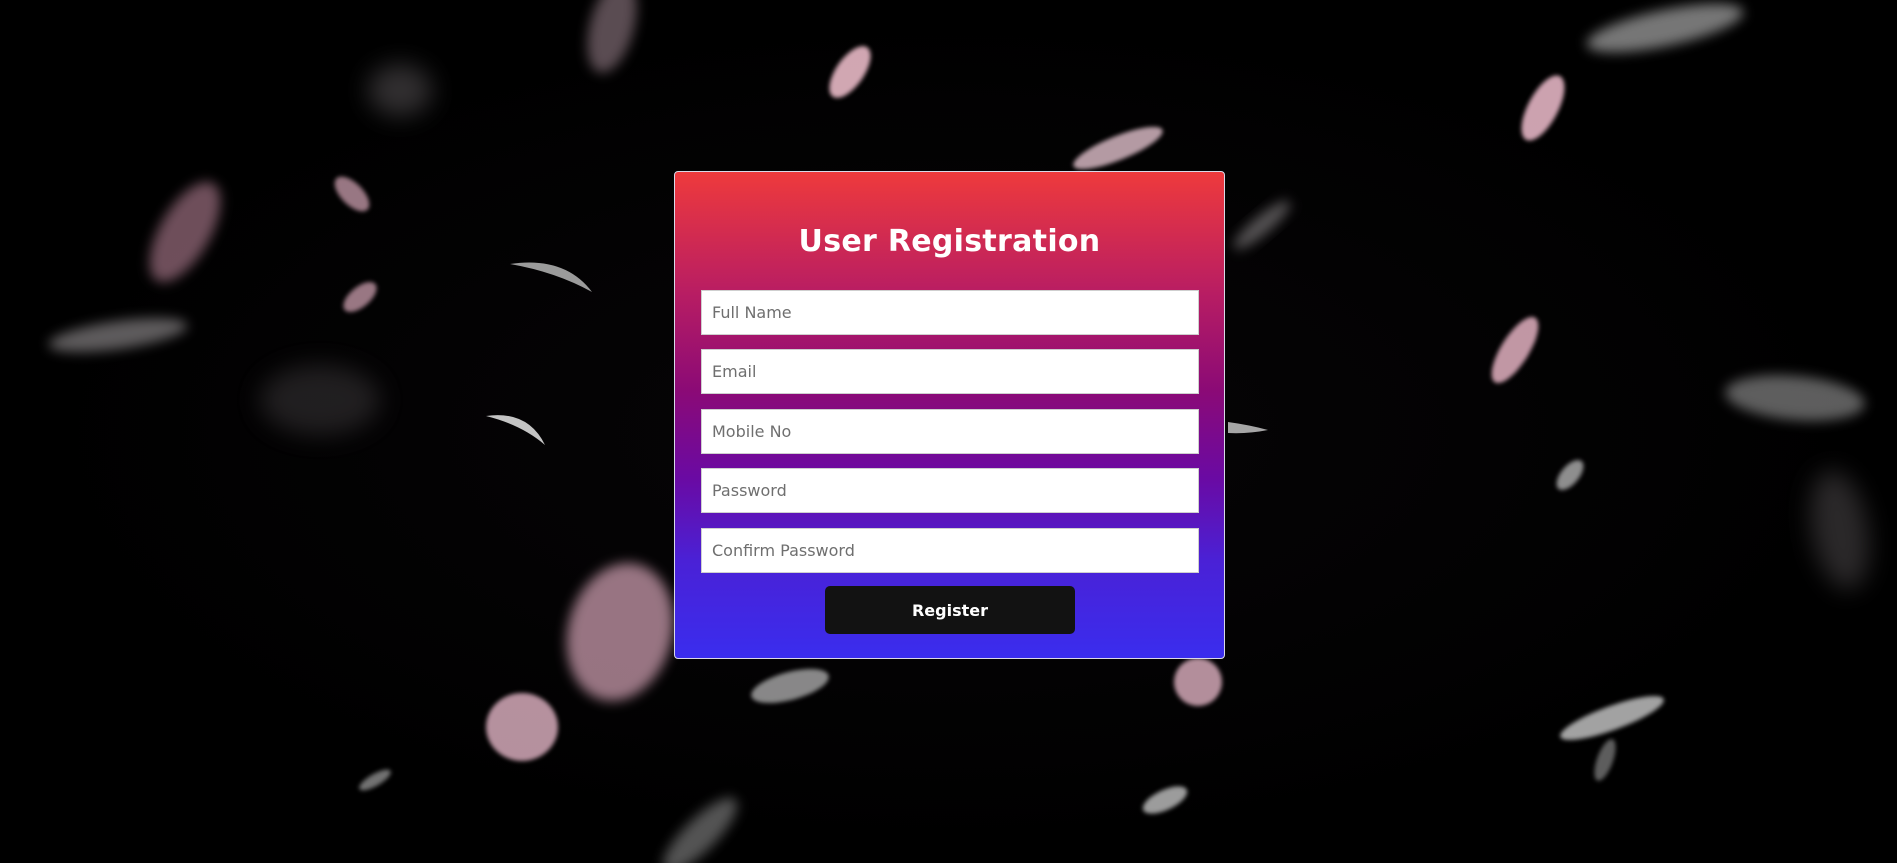 The width and height of the screenshot is (1897, 863). I want to click on form-title: User Registration, so click(949, 241).